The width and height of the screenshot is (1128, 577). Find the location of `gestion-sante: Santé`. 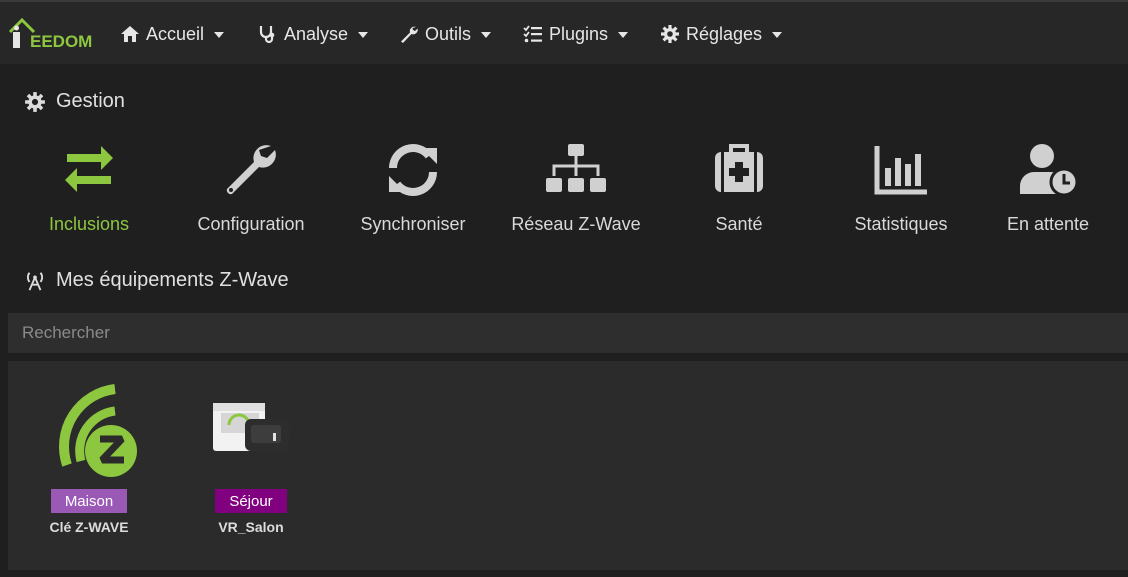

gestion-sante: Santé is located at coordinates (739, 189).